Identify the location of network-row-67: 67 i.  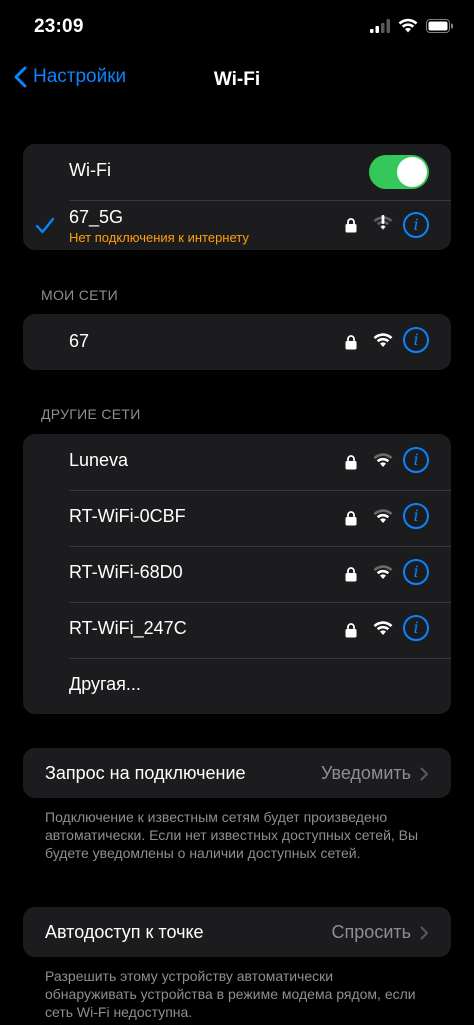
(237, 342).